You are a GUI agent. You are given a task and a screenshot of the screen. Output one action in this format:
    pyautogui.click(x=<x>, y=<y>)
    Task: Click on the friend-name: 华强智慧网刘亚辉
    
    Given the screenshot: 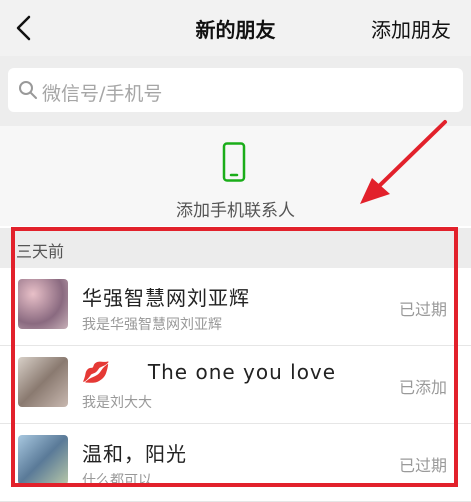 What is the action you would take?
    pyautogui.click(x=166, y=298)
    